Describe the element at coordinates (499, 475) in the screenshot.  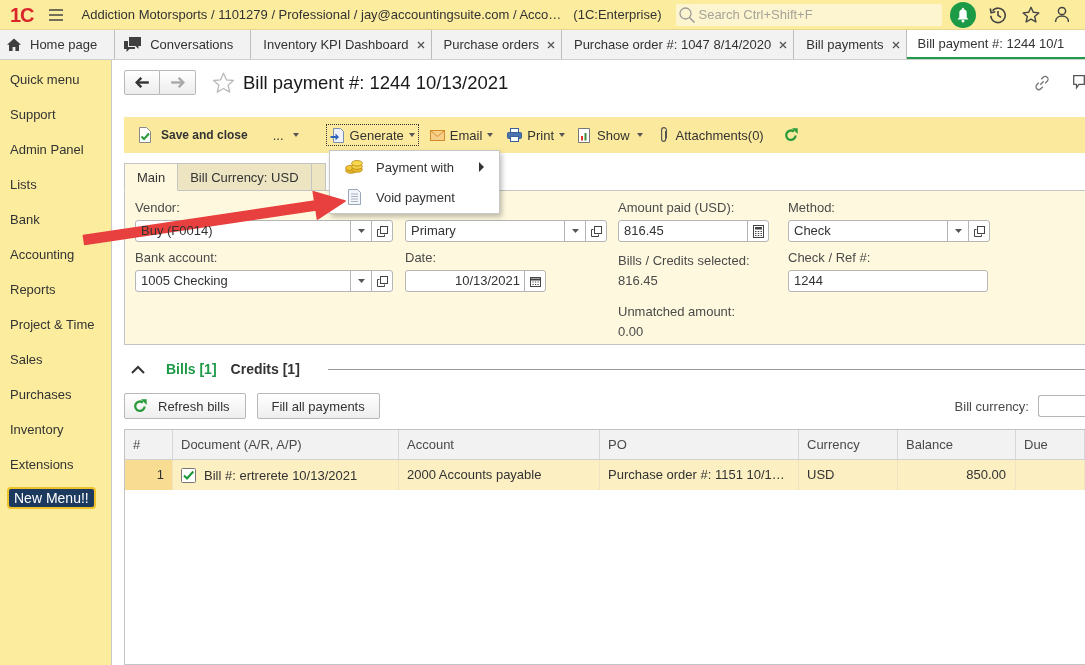
I see `table-cell: 2000 Accounts payable` at that location.